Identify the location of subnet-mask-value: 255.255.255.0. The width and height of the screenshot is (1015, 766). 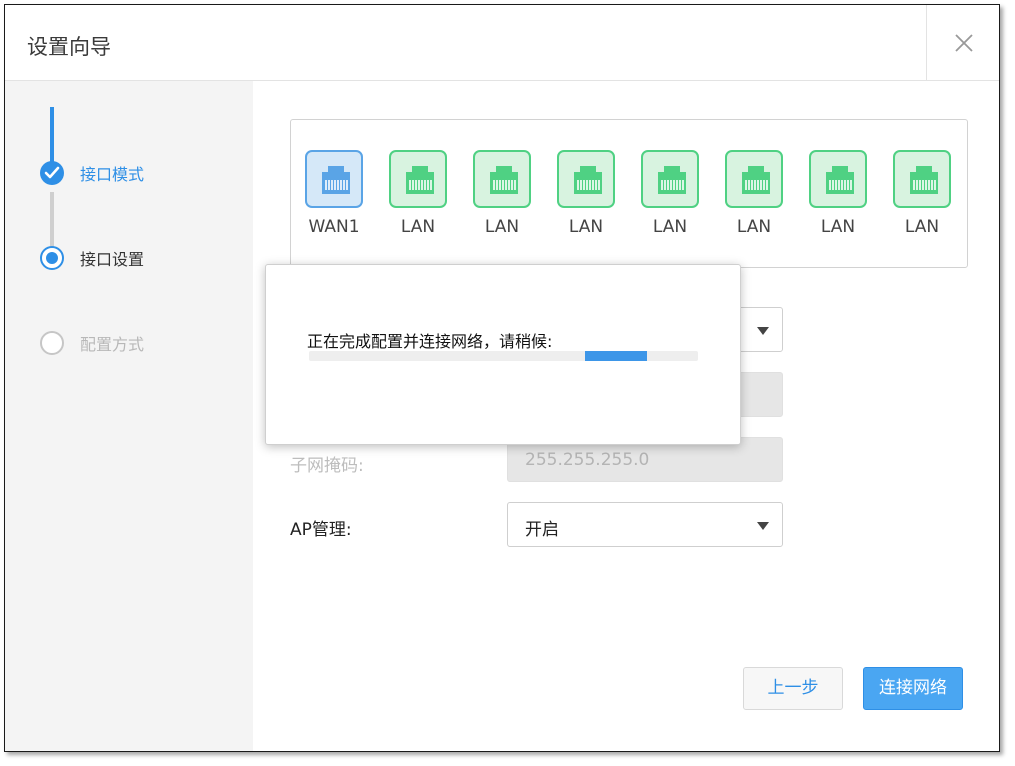
(587, 460).